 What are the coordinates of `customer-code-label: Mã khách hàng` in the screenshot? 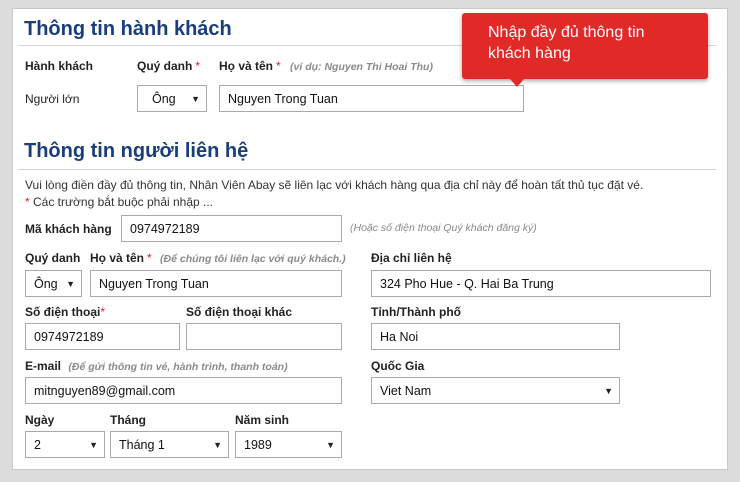 It's located at (68, 229).